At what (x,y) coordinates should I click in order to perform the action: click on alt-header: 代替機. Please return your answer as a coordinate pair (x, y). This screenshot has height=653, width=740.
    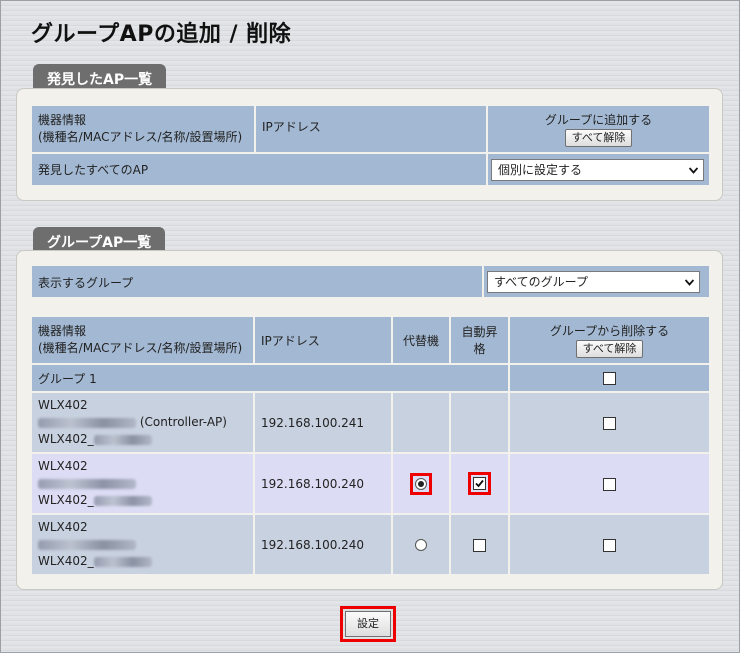
    Looking at the image, I should click on (421, 340).